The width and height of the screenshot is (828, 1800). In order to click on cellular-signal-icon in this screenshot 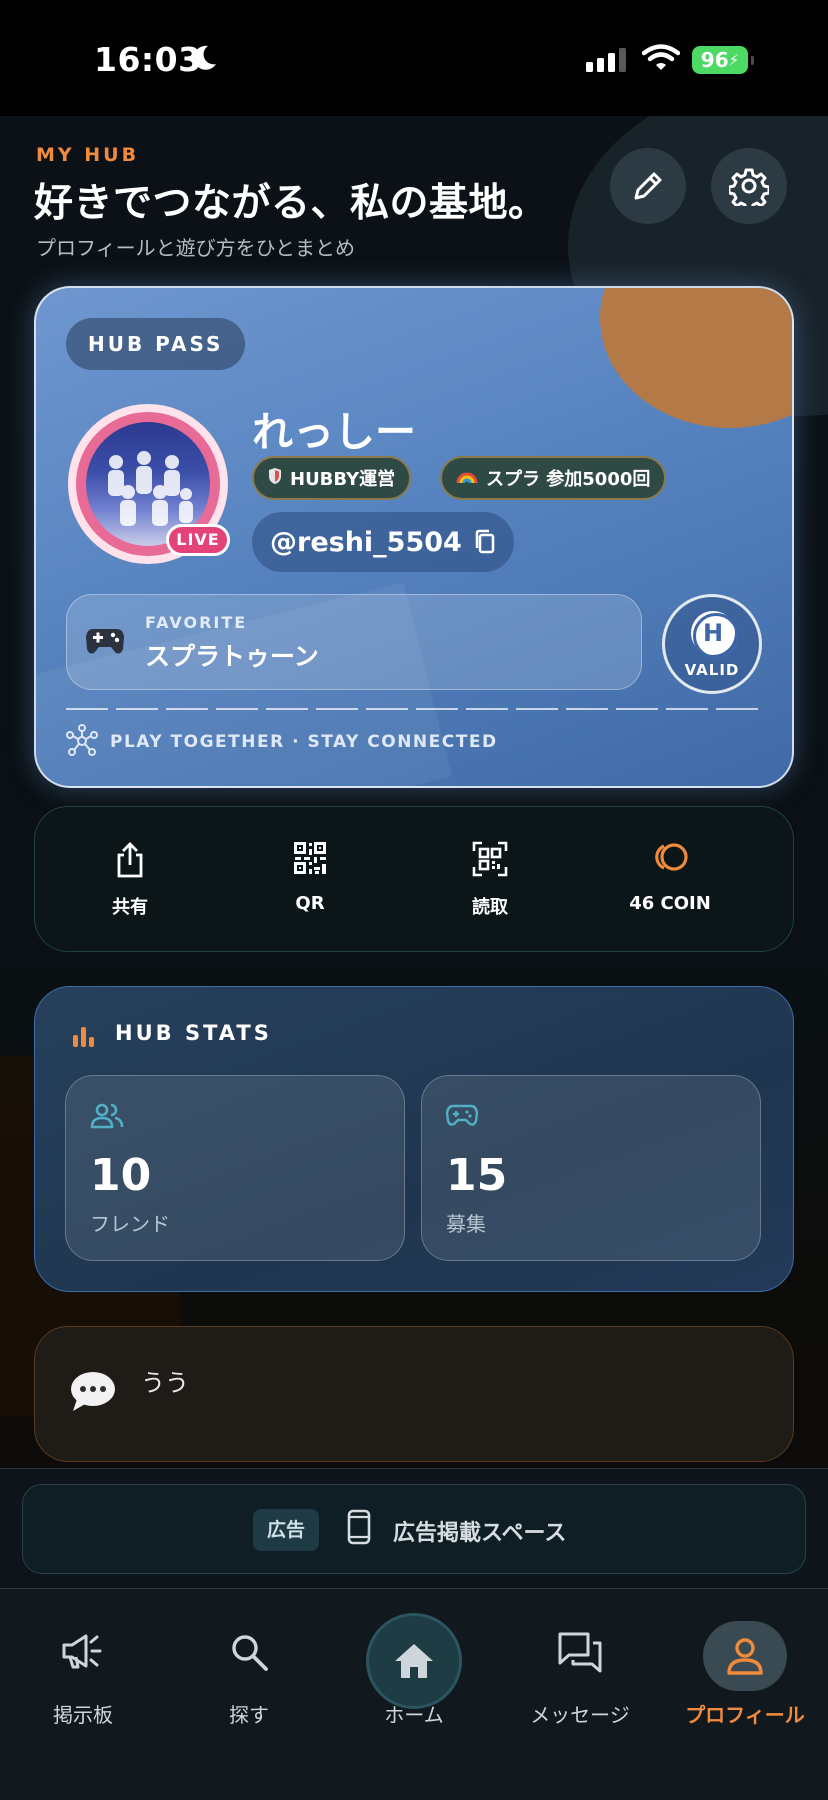, I will do `click(606, 60)`.